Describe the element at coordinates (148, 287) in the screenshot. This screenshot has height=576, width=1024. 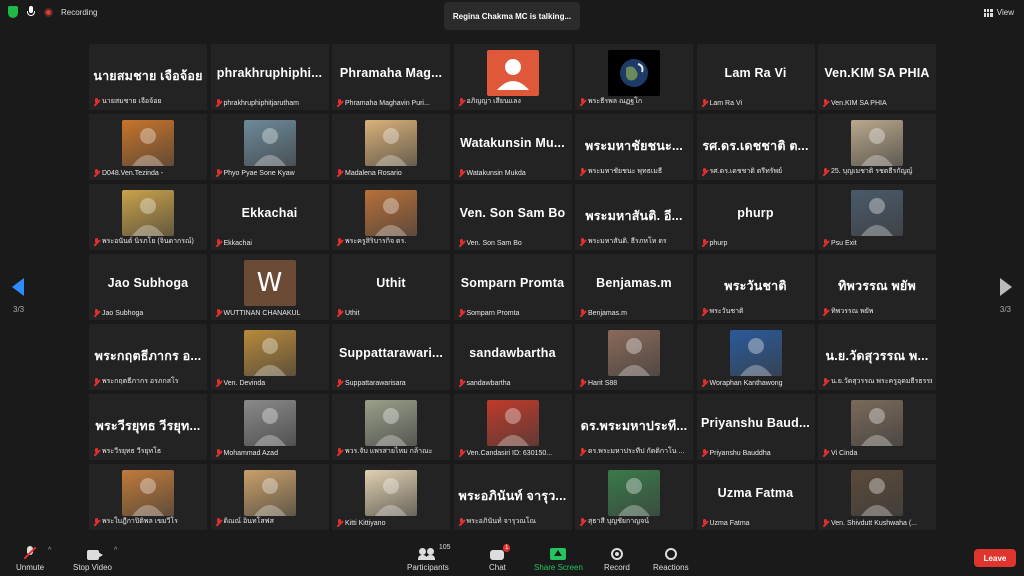
I see `participant-tile: Jao Subhoga Jao Subhoga` at that location.